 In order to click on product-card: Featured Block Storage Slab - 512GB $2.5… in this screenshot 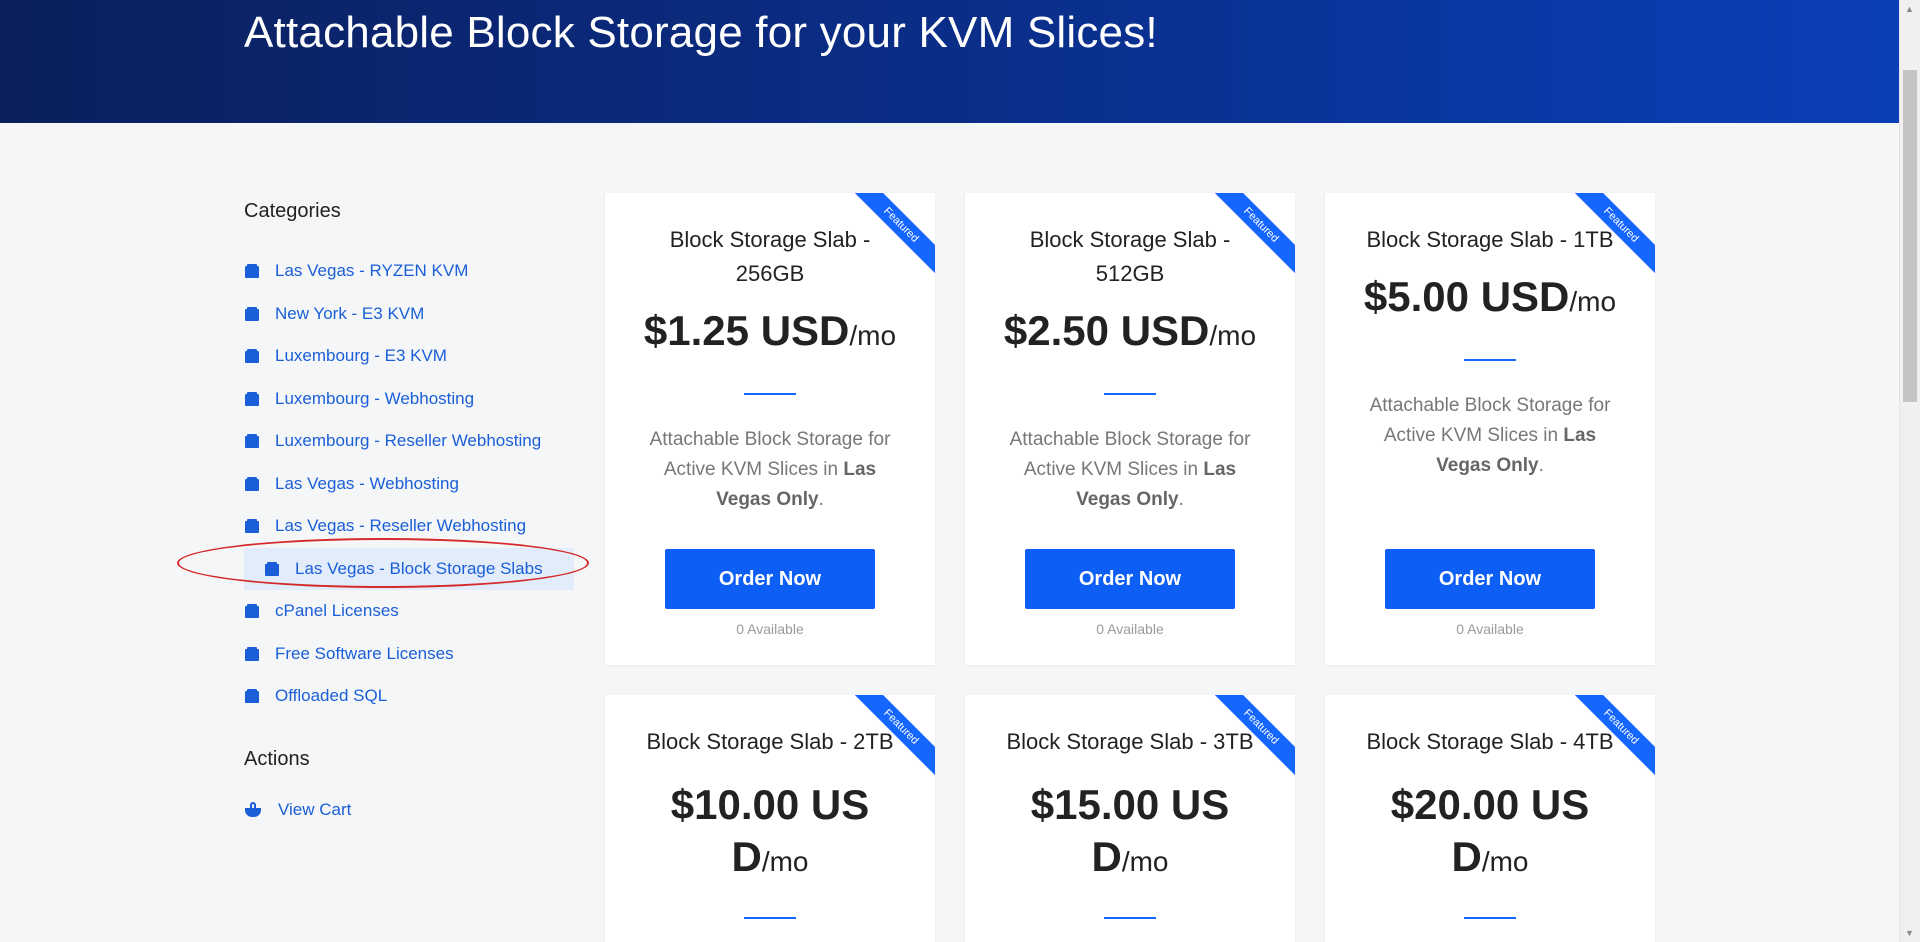, I will do `click(1130, 429)`.